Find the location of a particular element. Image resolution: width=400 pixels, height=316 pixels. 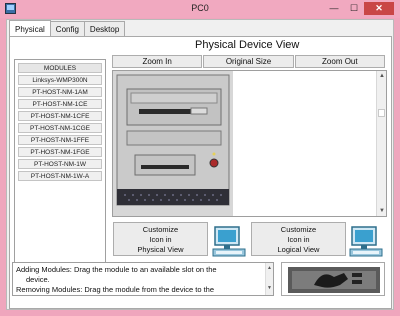

module-preview-image is located at coordinates (334, 280).